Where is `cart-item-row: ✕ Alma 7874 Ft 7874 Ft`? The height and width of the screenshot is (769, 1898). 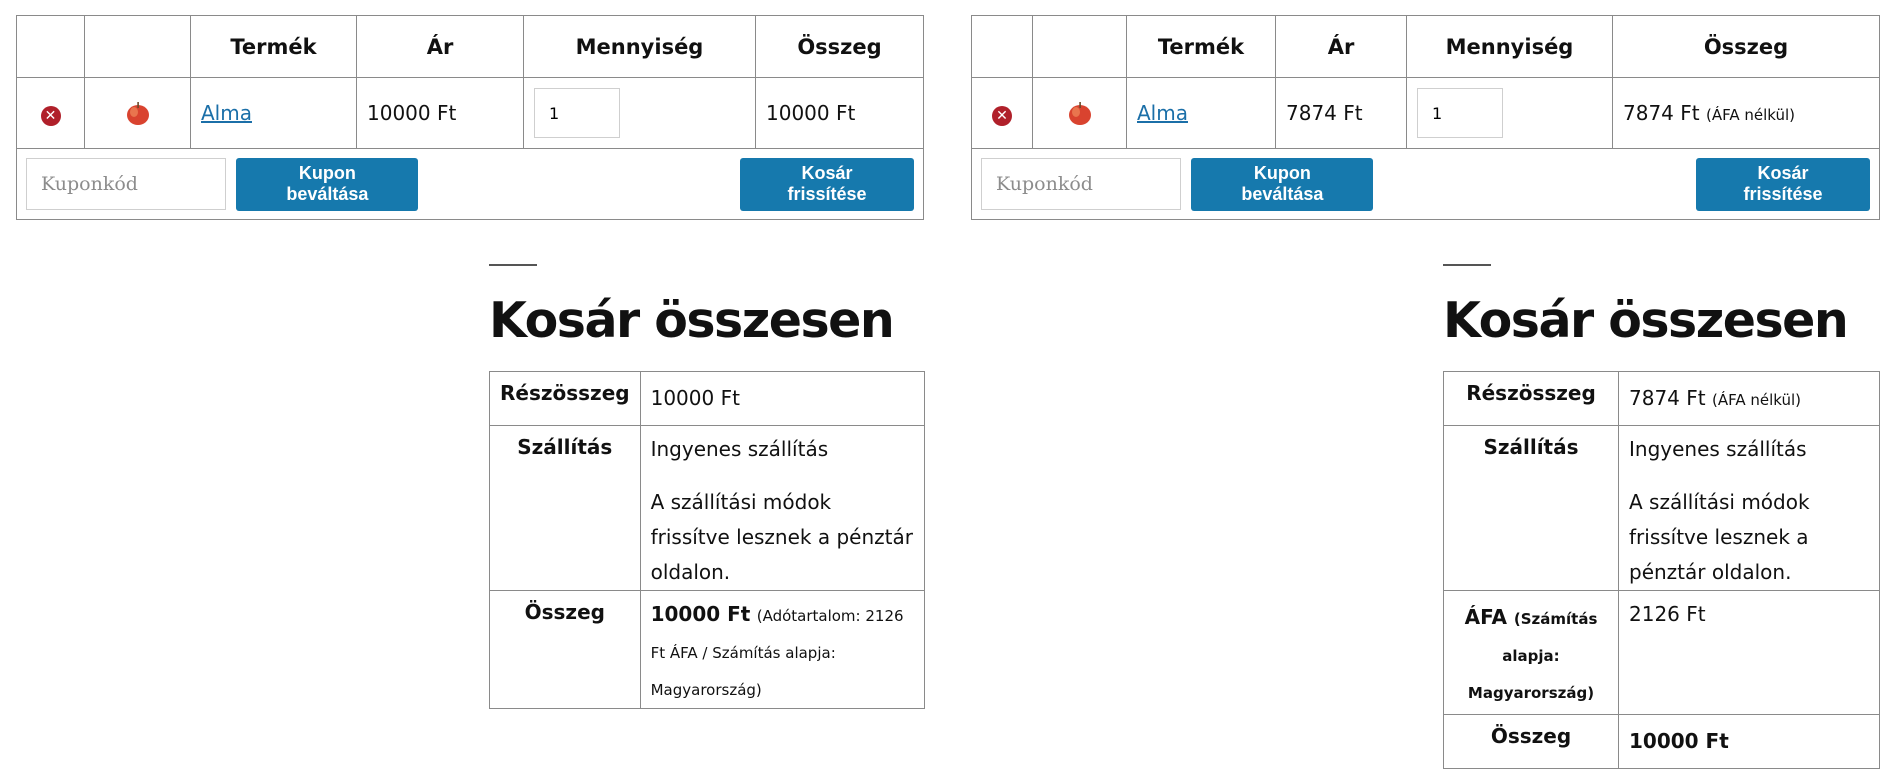
cart-item-row: ✕ Alma 7874 Ft 7874 Ft is located at coordinates (1425, 113).